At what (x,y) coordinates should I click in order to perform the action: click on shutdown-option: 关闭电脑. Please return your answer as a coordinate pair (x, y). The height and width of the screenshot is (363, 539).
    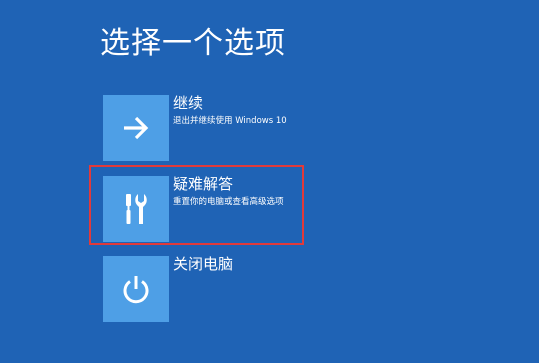
    Looking at the image, I should click on (283, 288).